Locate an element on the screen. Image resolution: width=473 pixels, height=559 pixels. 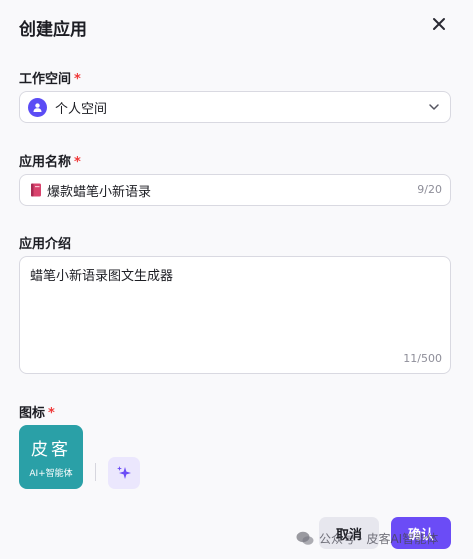
close-button is located at coordinates (439, 24).